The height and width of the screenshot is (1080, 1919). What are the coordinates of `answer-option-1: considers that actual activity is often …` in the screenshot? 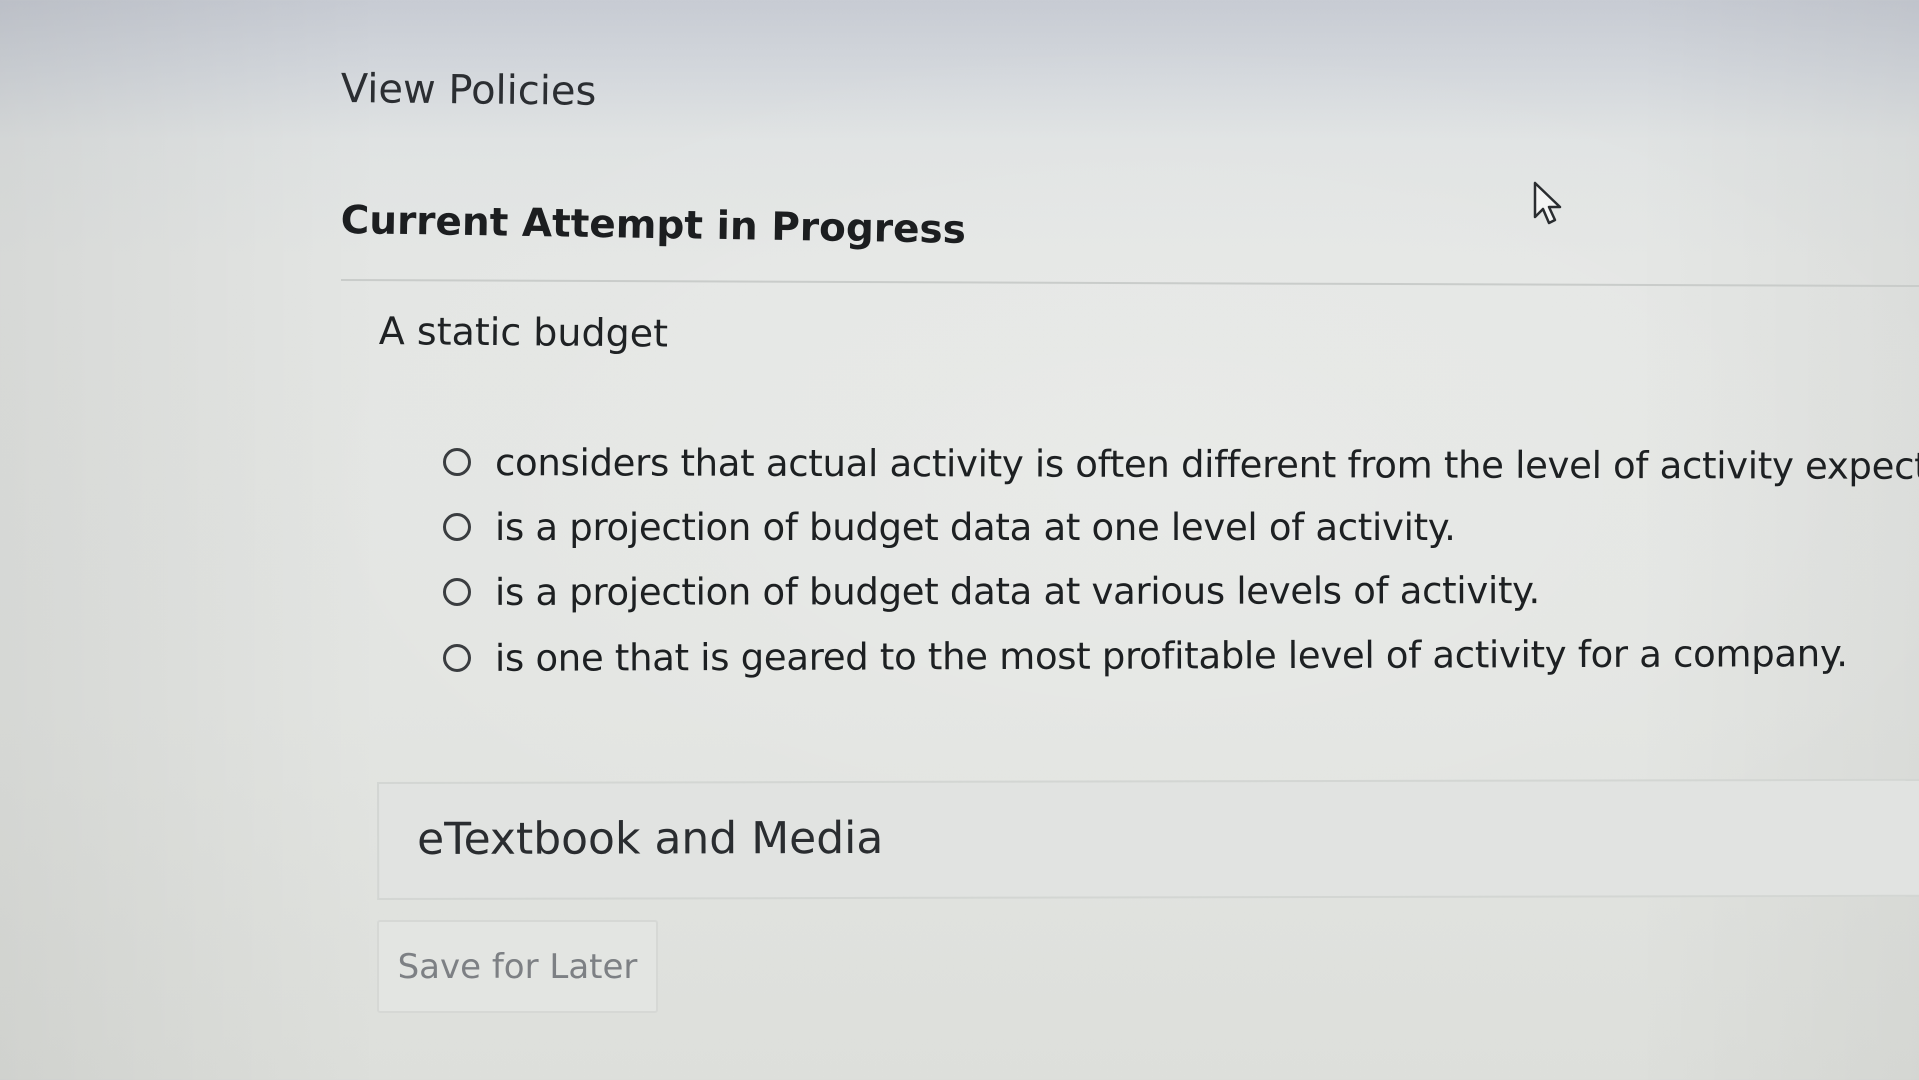 It's located at (1180, 464).